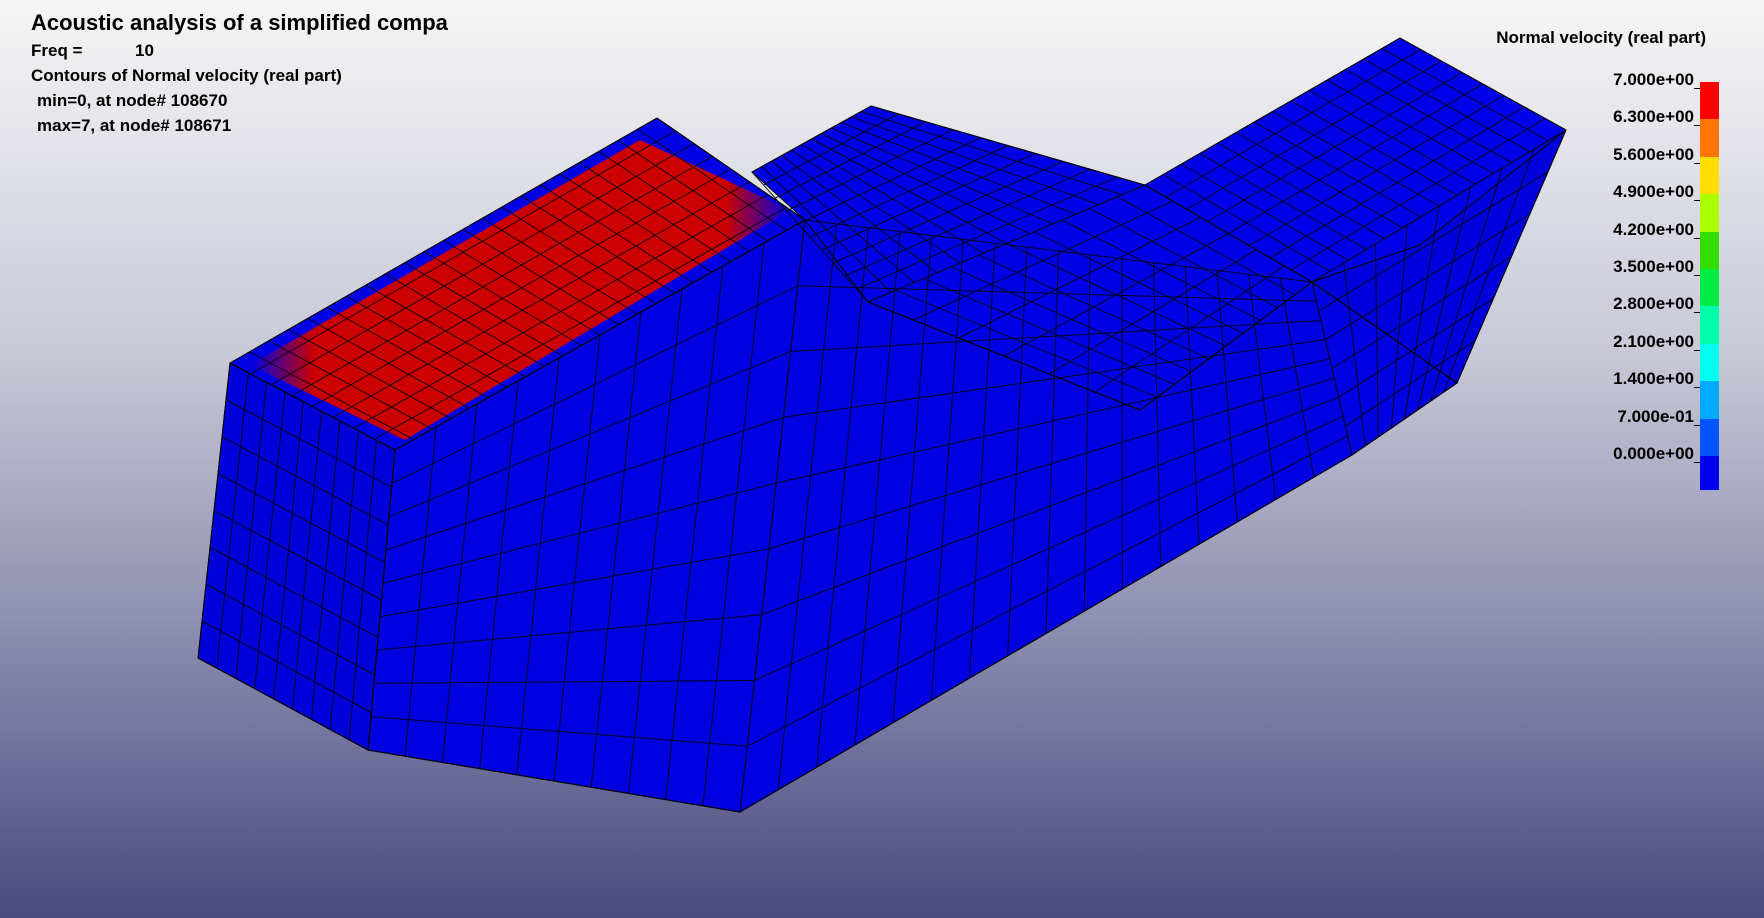  What do you see at coordinates (1655, 416) in the screenshot?
I see `legend-label: 7.000e-01` at bounding box center [1655, 416].